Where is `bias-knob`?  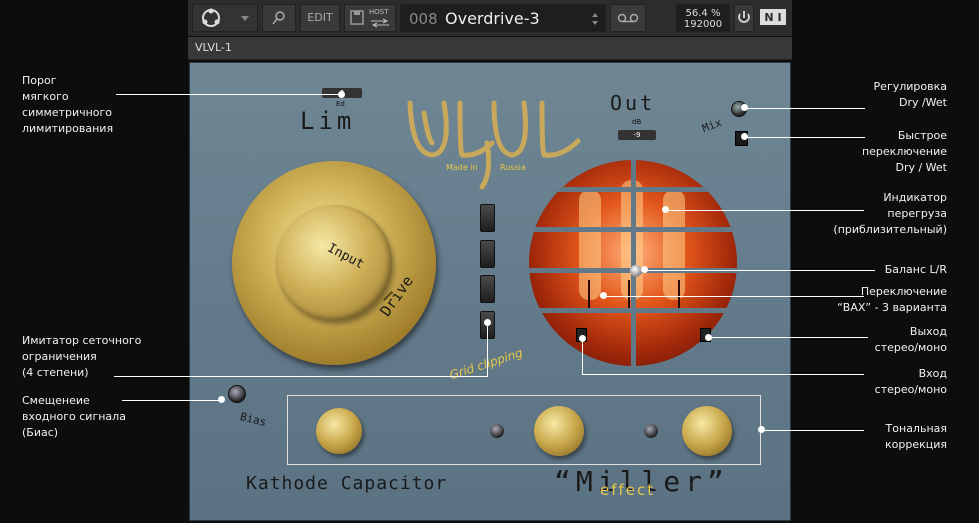
bias-knob is located at coordinates (237, 394).